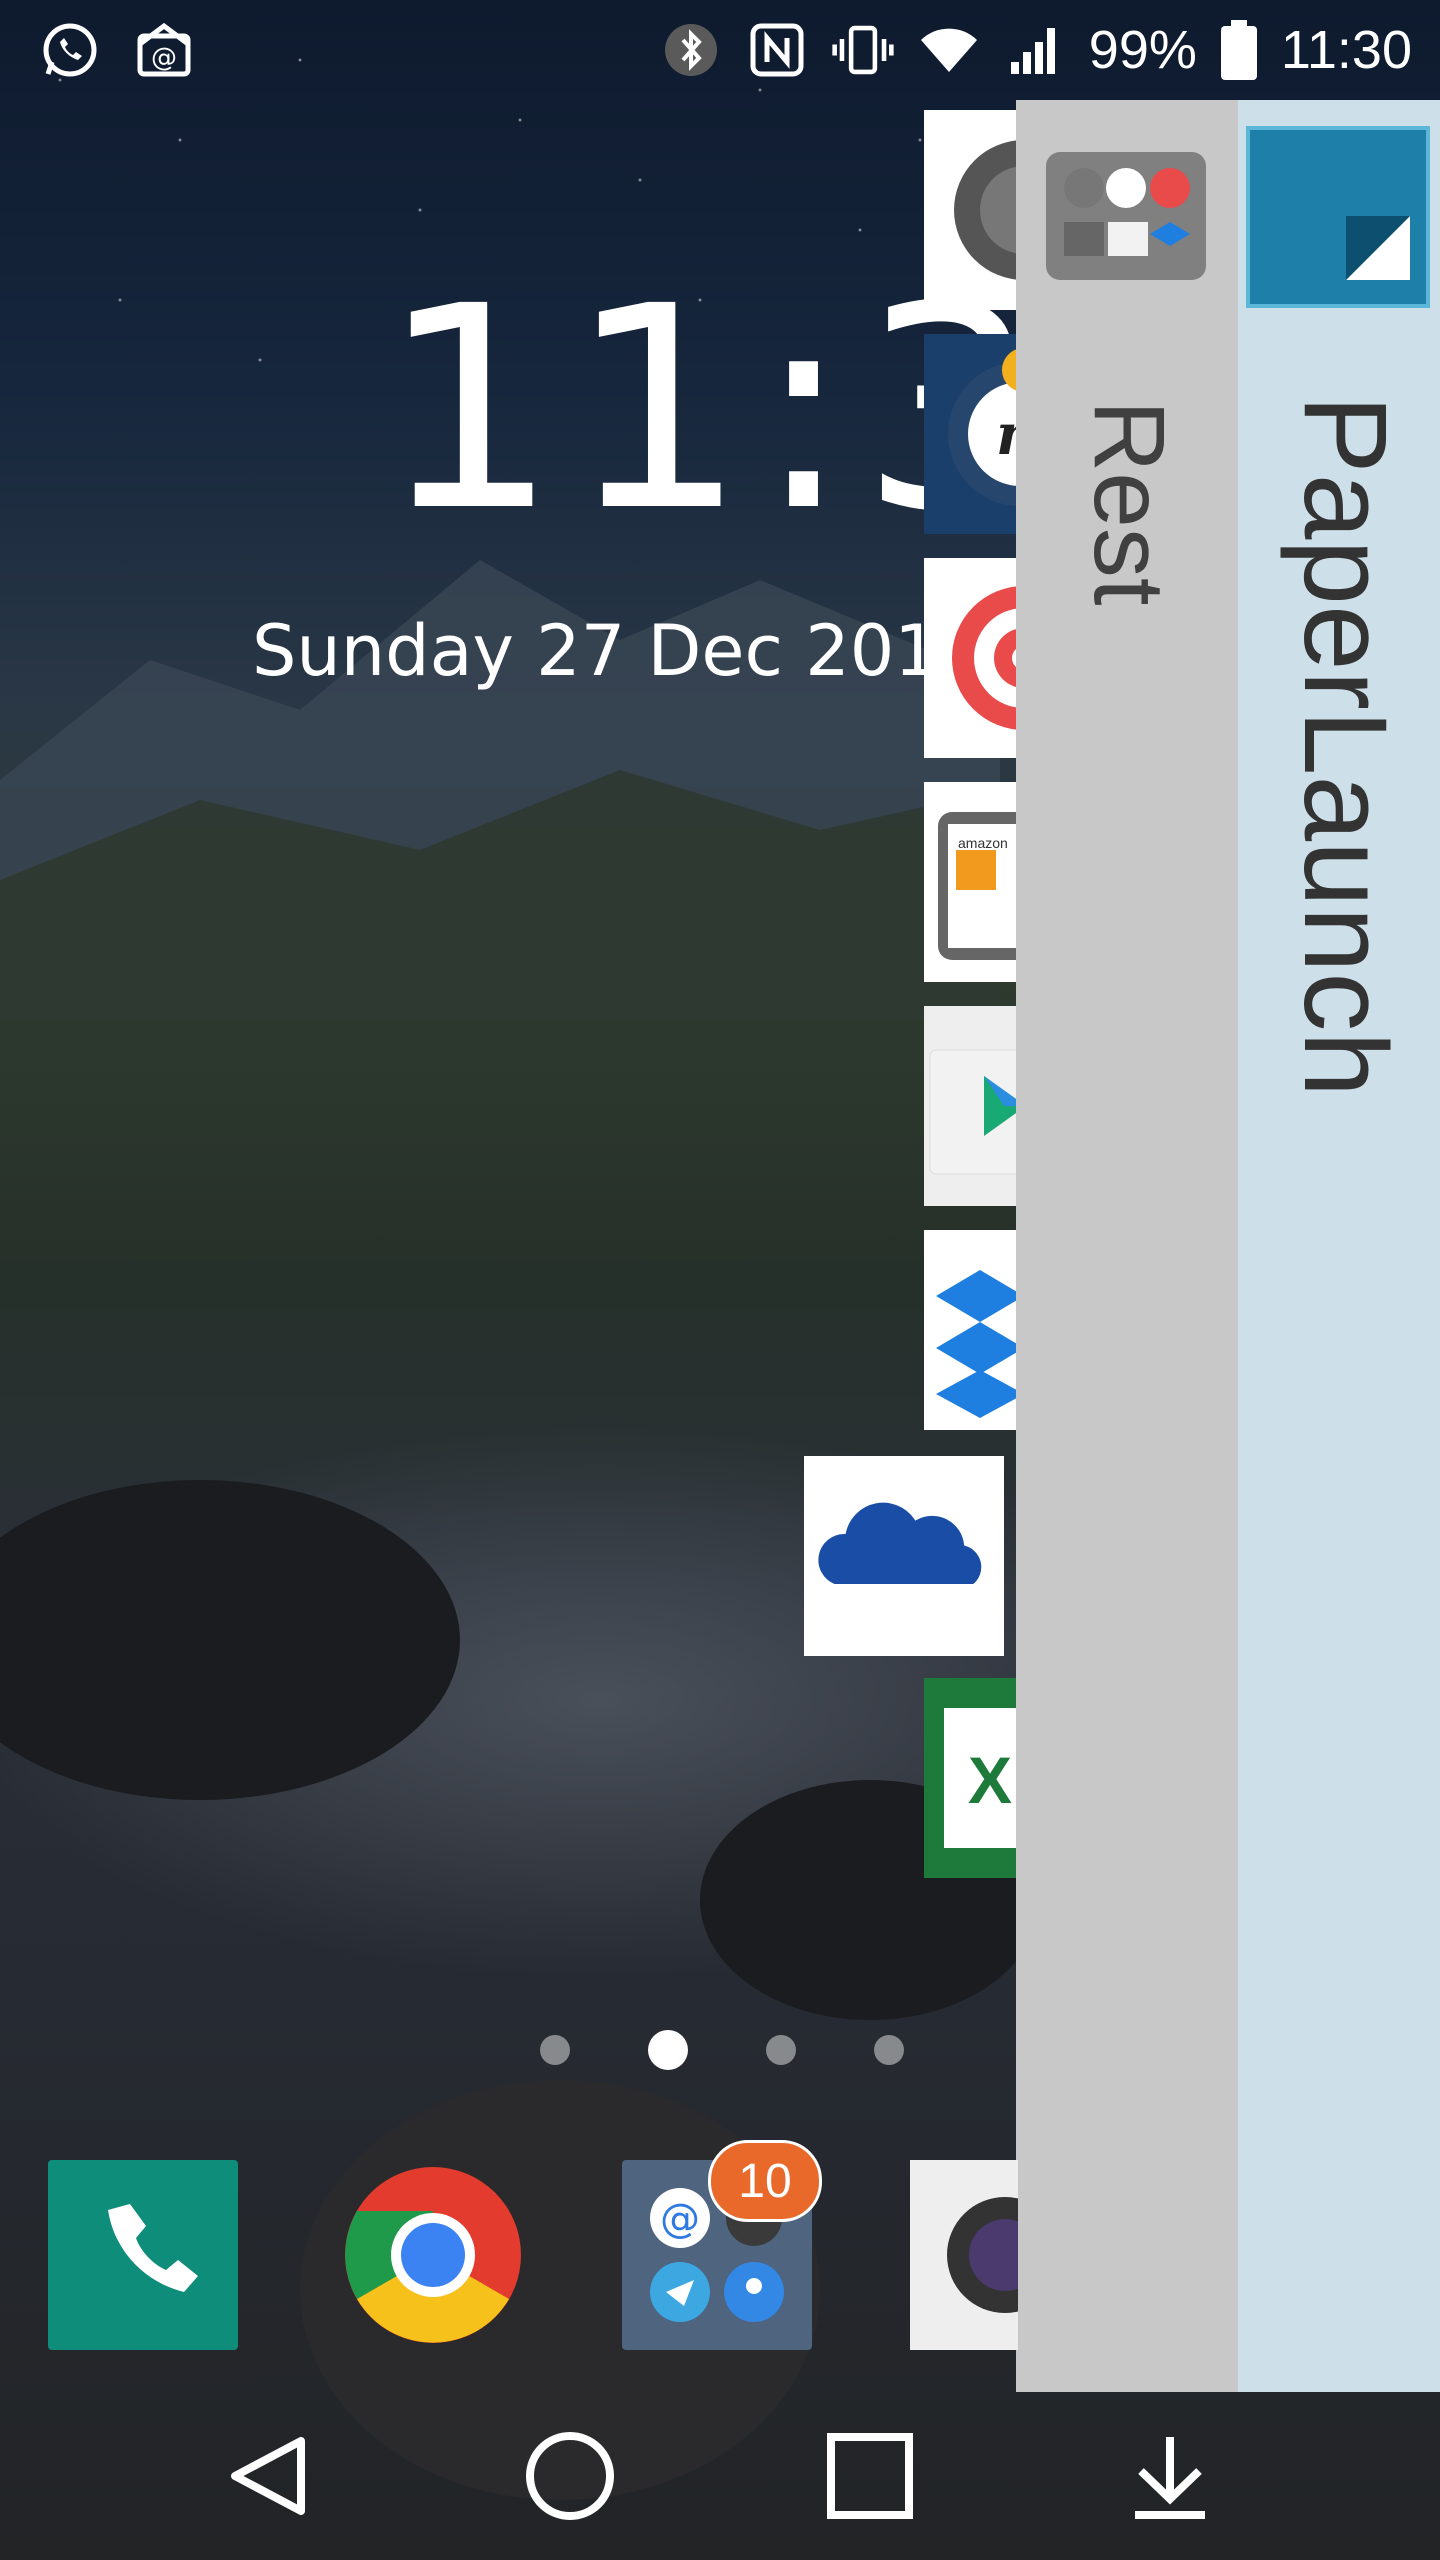 This screenshot has width=1440, height=2560. Describe the element at coordinates (230, 1640) in the screenshot. I see `rock` at that location.